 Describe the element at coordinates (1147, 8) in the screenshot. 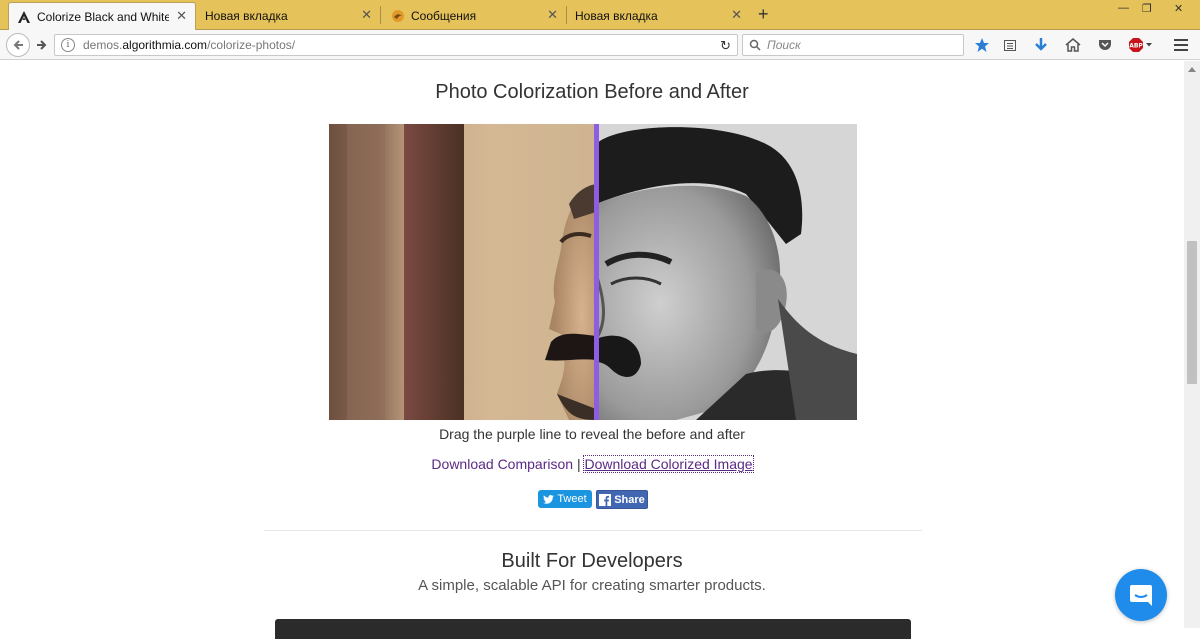

I see `restore-icon: ❐` at that location.